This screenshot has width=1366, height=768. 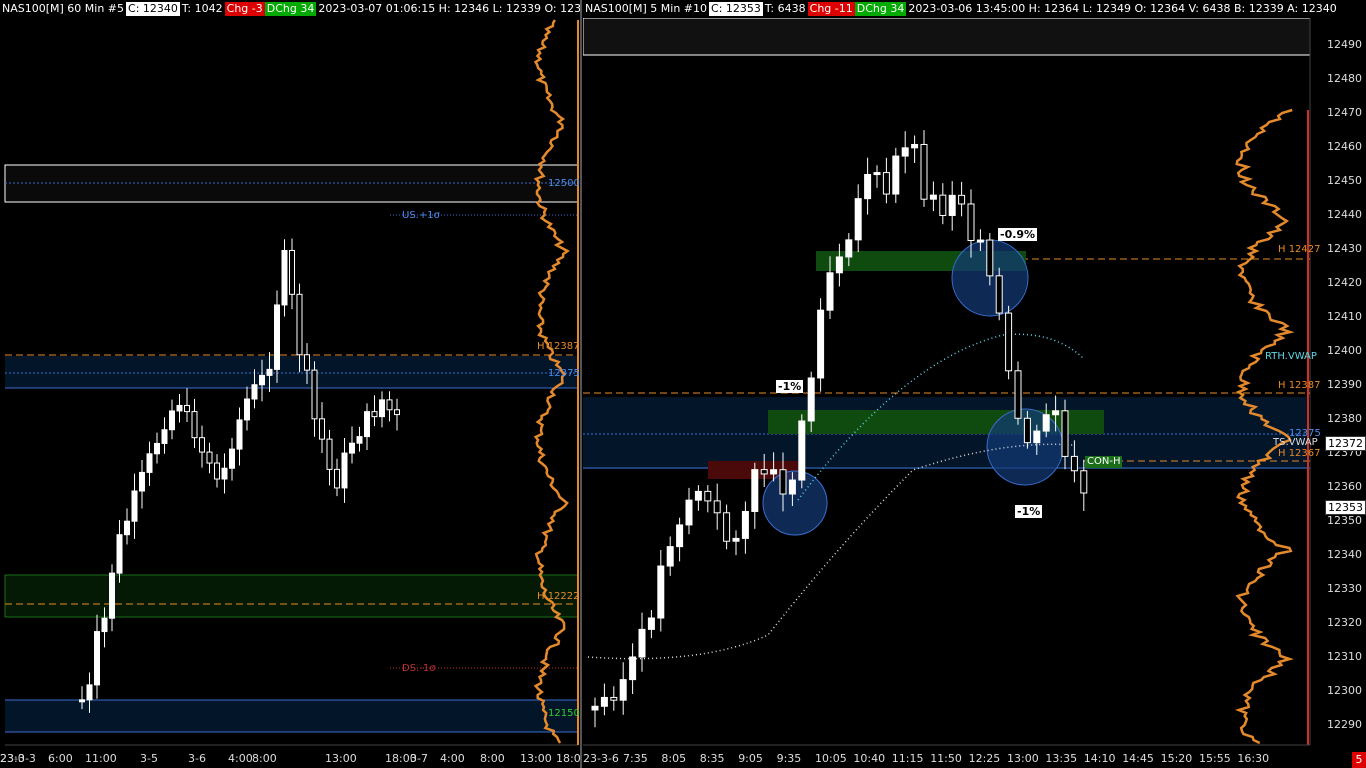 I want to click on price-tick: 12300, so click(x=1344, y=690).